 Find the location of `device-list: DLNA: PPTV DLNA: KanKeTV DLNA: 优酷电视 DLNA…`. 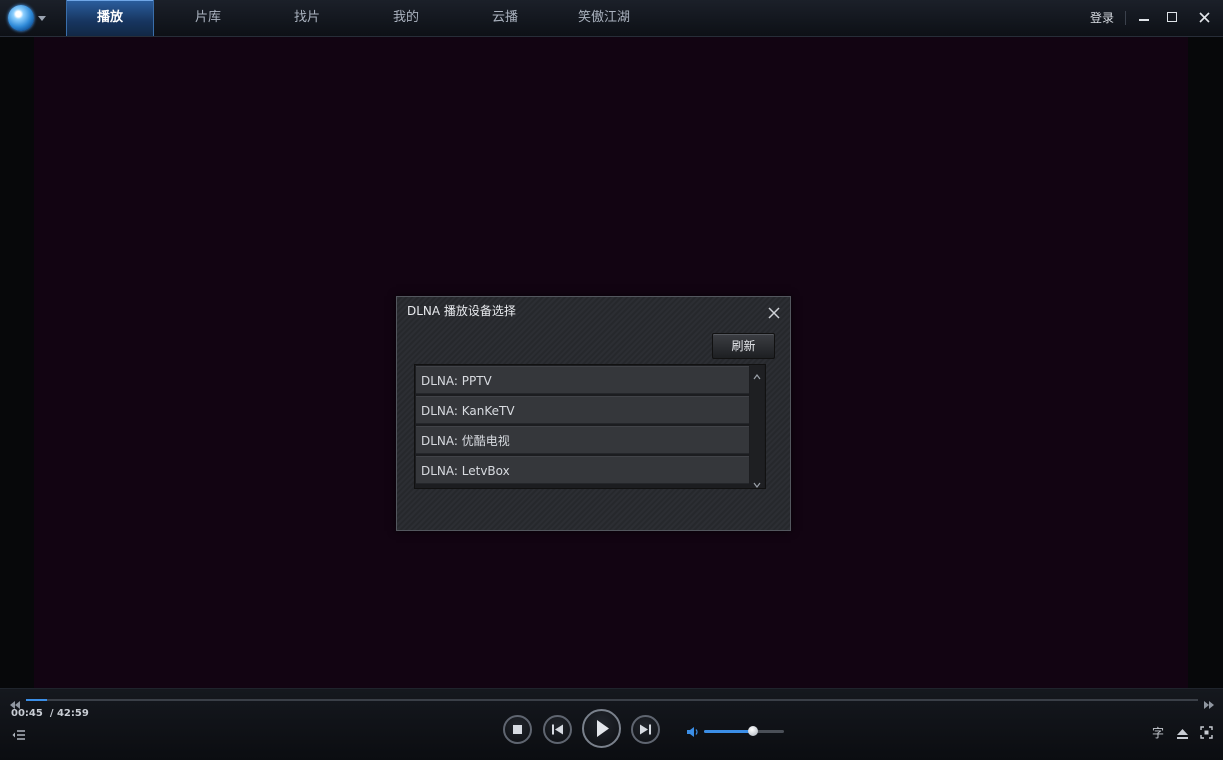

device-list: DLNA: PPTV DLNA: KanKeTV DLNA: 优酷电视 DLNA… is located at coordinates (590, 426).